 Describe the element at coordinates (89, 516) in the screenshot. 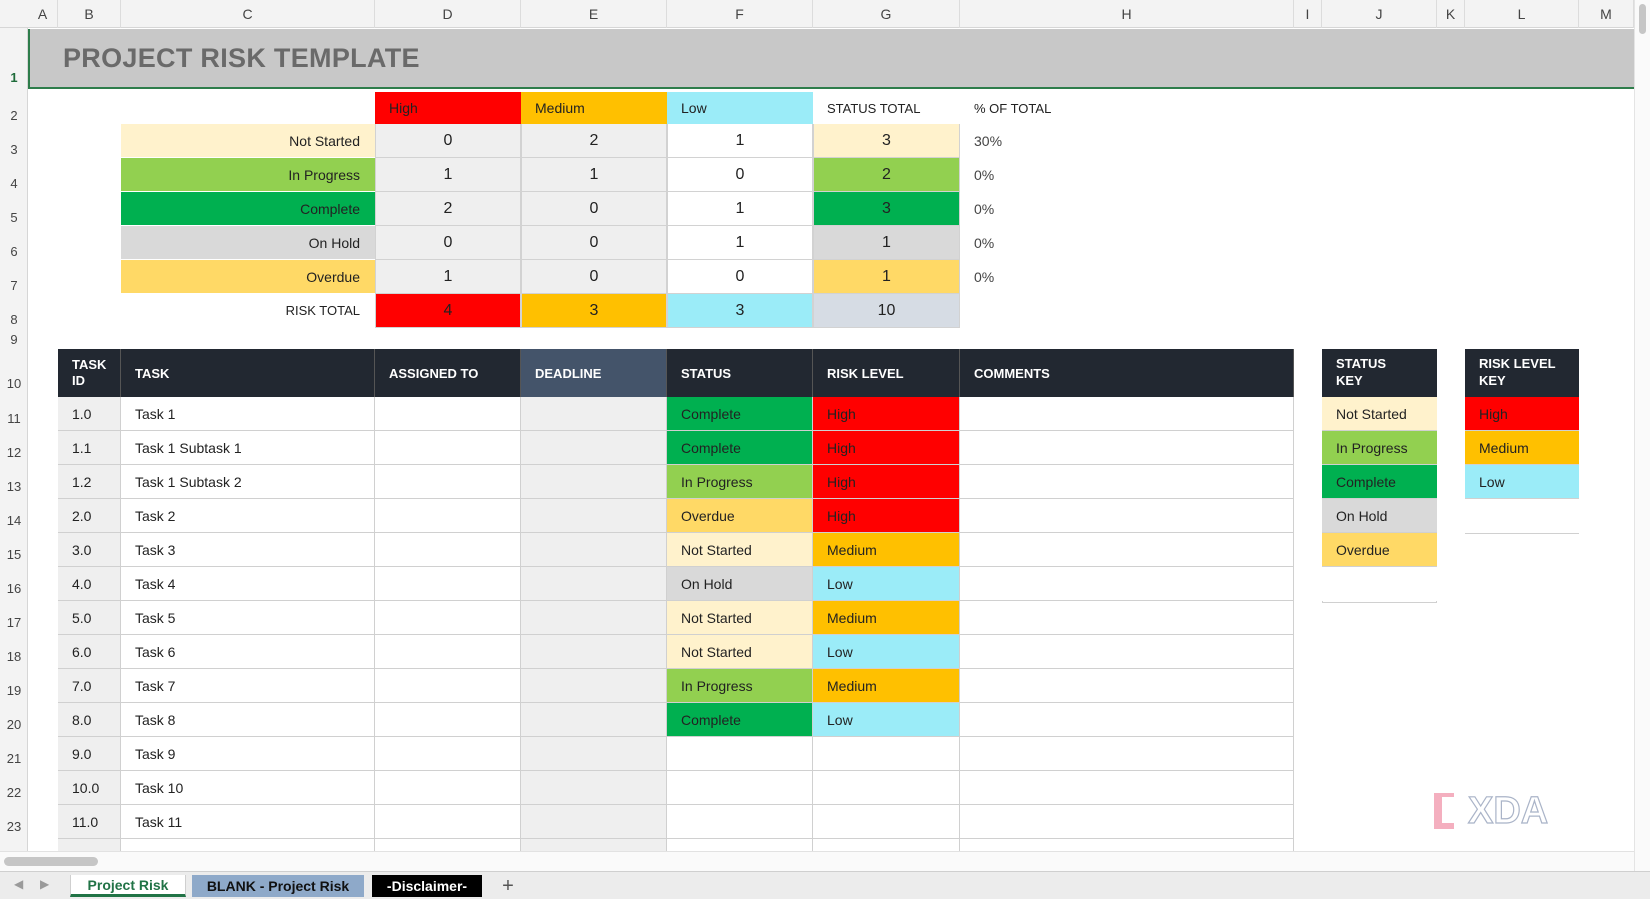

I see `task-id: 2.0` at that location.